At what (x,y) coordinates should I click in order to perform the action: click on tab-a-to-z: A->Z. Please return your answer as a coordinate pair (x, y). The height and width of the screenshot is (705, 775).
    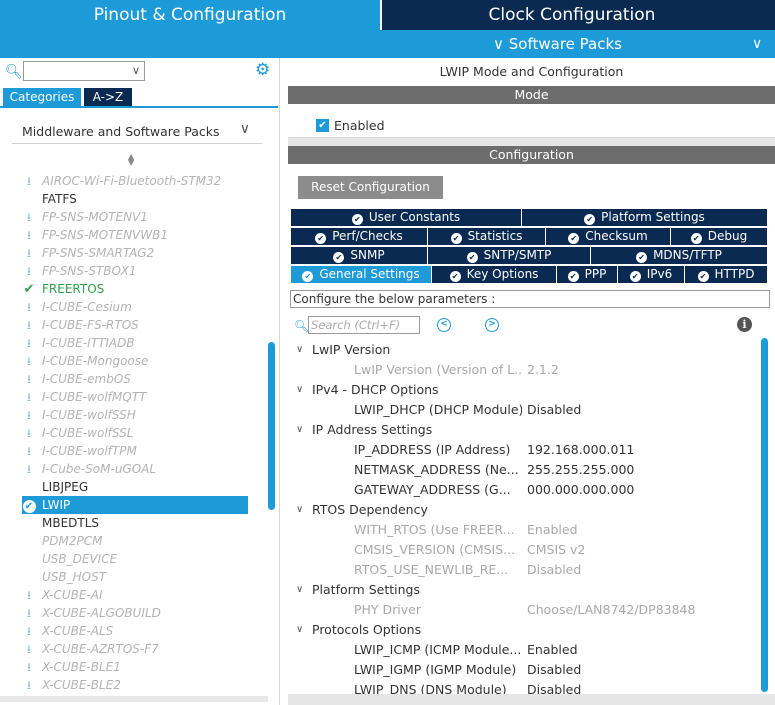
    Looking at the image, I should click on (108, 97).